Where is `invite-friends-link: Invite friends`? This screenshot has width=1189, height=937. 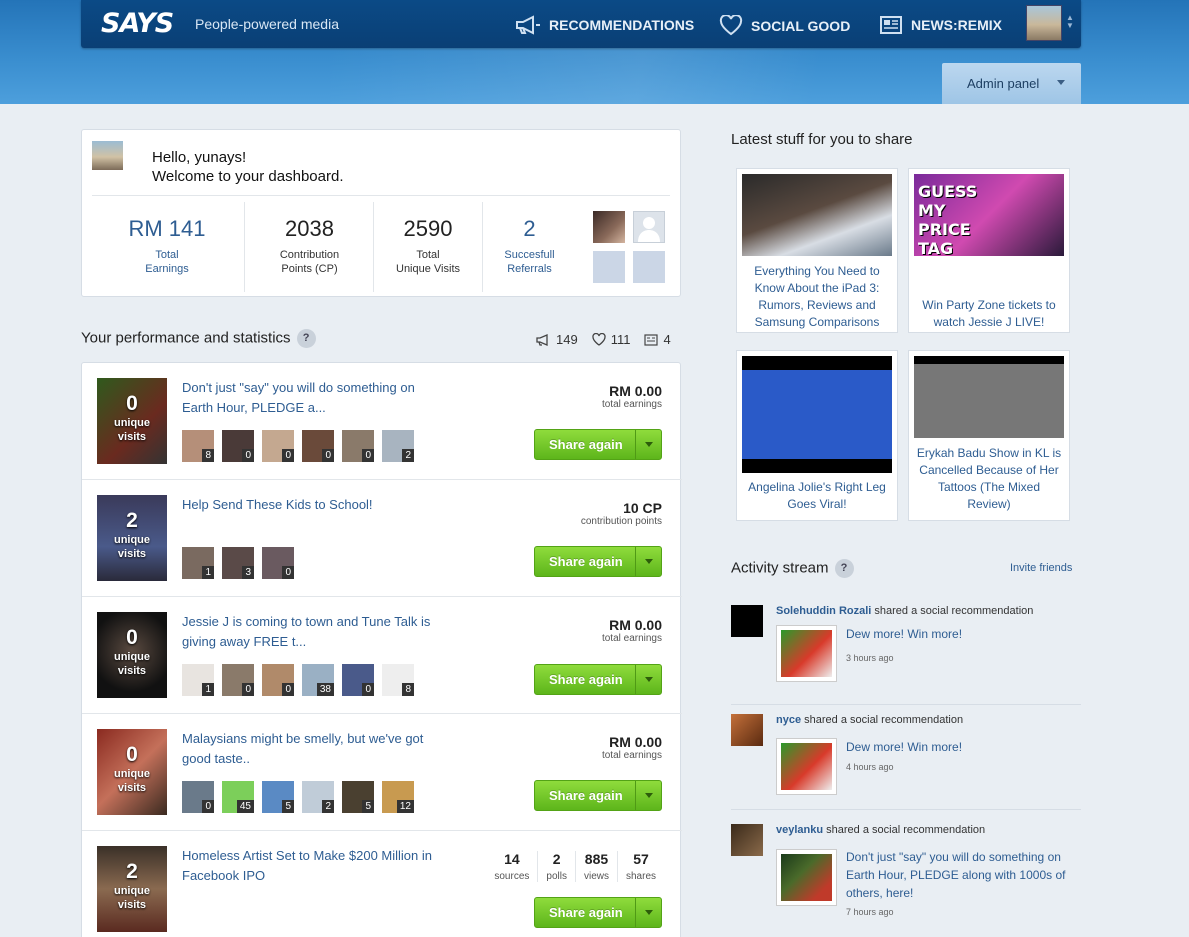
invite-friends-link: Invite friends is located at coordinates (1041, 568).